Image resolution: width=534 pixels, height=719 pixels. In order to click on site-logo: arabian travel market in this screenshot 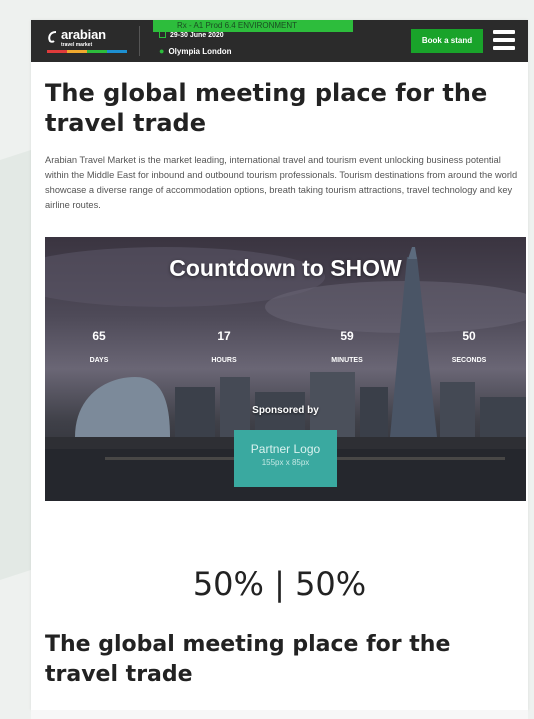, I will do `click(87, 41)`.